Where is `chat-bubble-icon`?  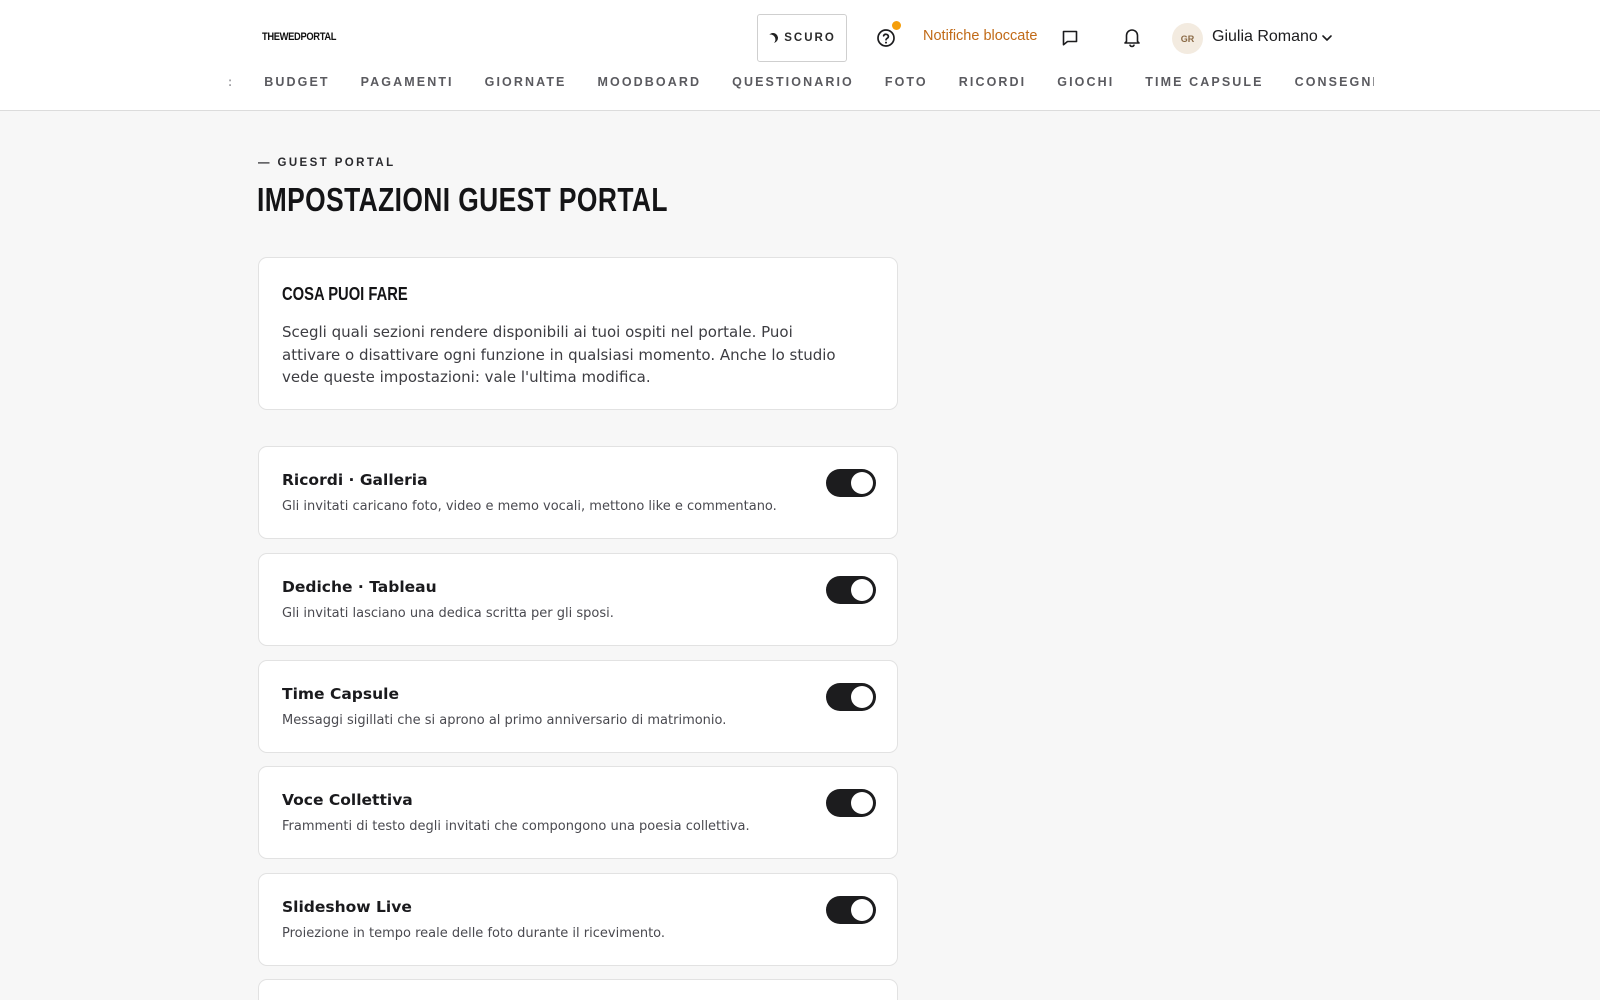 chat-bubble-icon is located at coordinates (1070, 38).